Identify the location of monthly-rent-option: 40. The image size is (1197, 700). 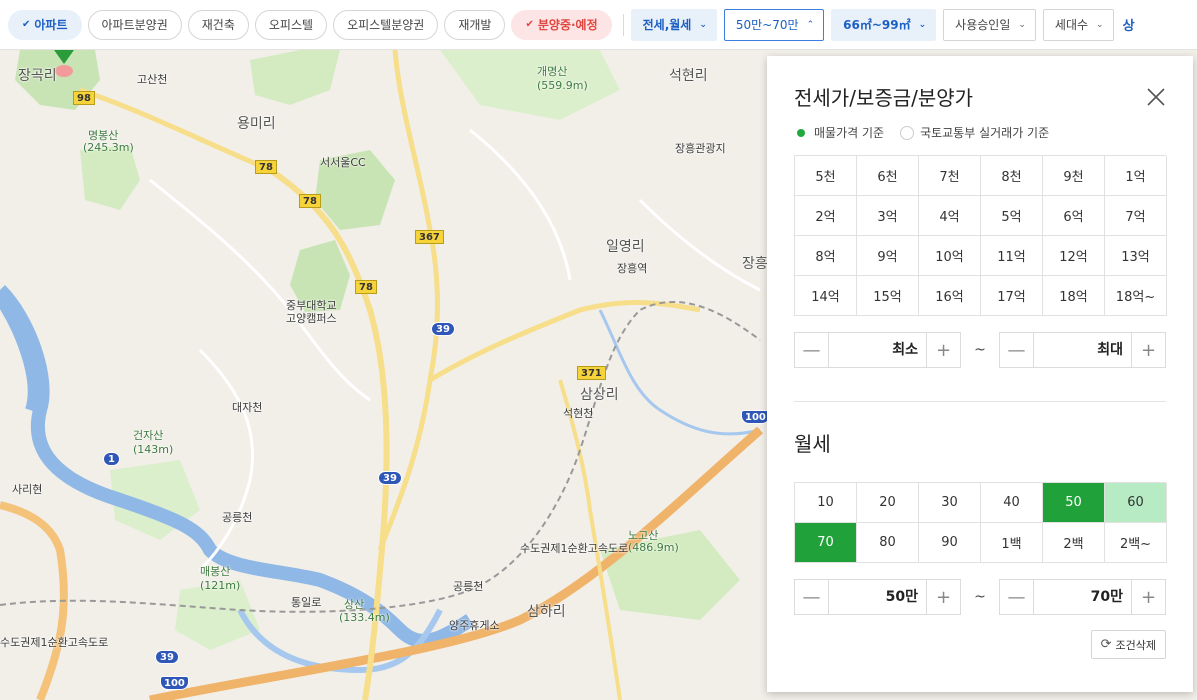
(1012, 503).